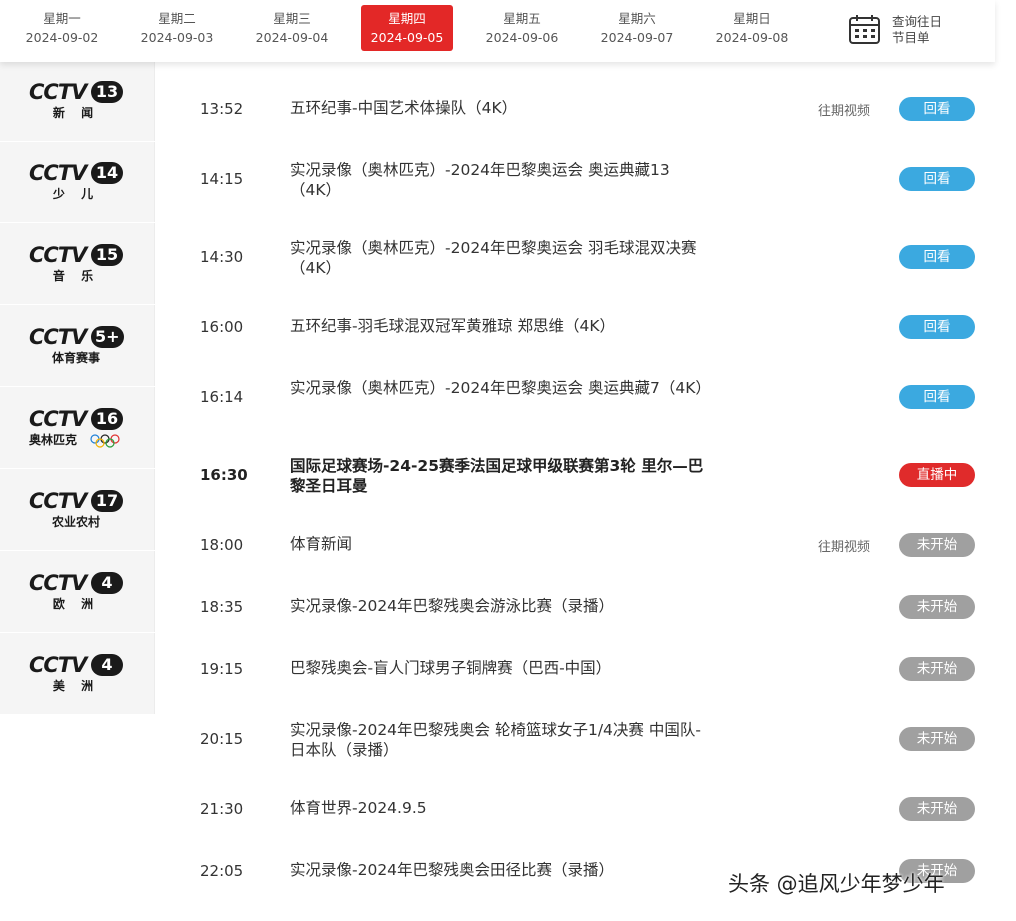  What do you see at coordinates (864, 29) in the screenshot?
I see `calendar-icon` at bounding box center [864, 29].